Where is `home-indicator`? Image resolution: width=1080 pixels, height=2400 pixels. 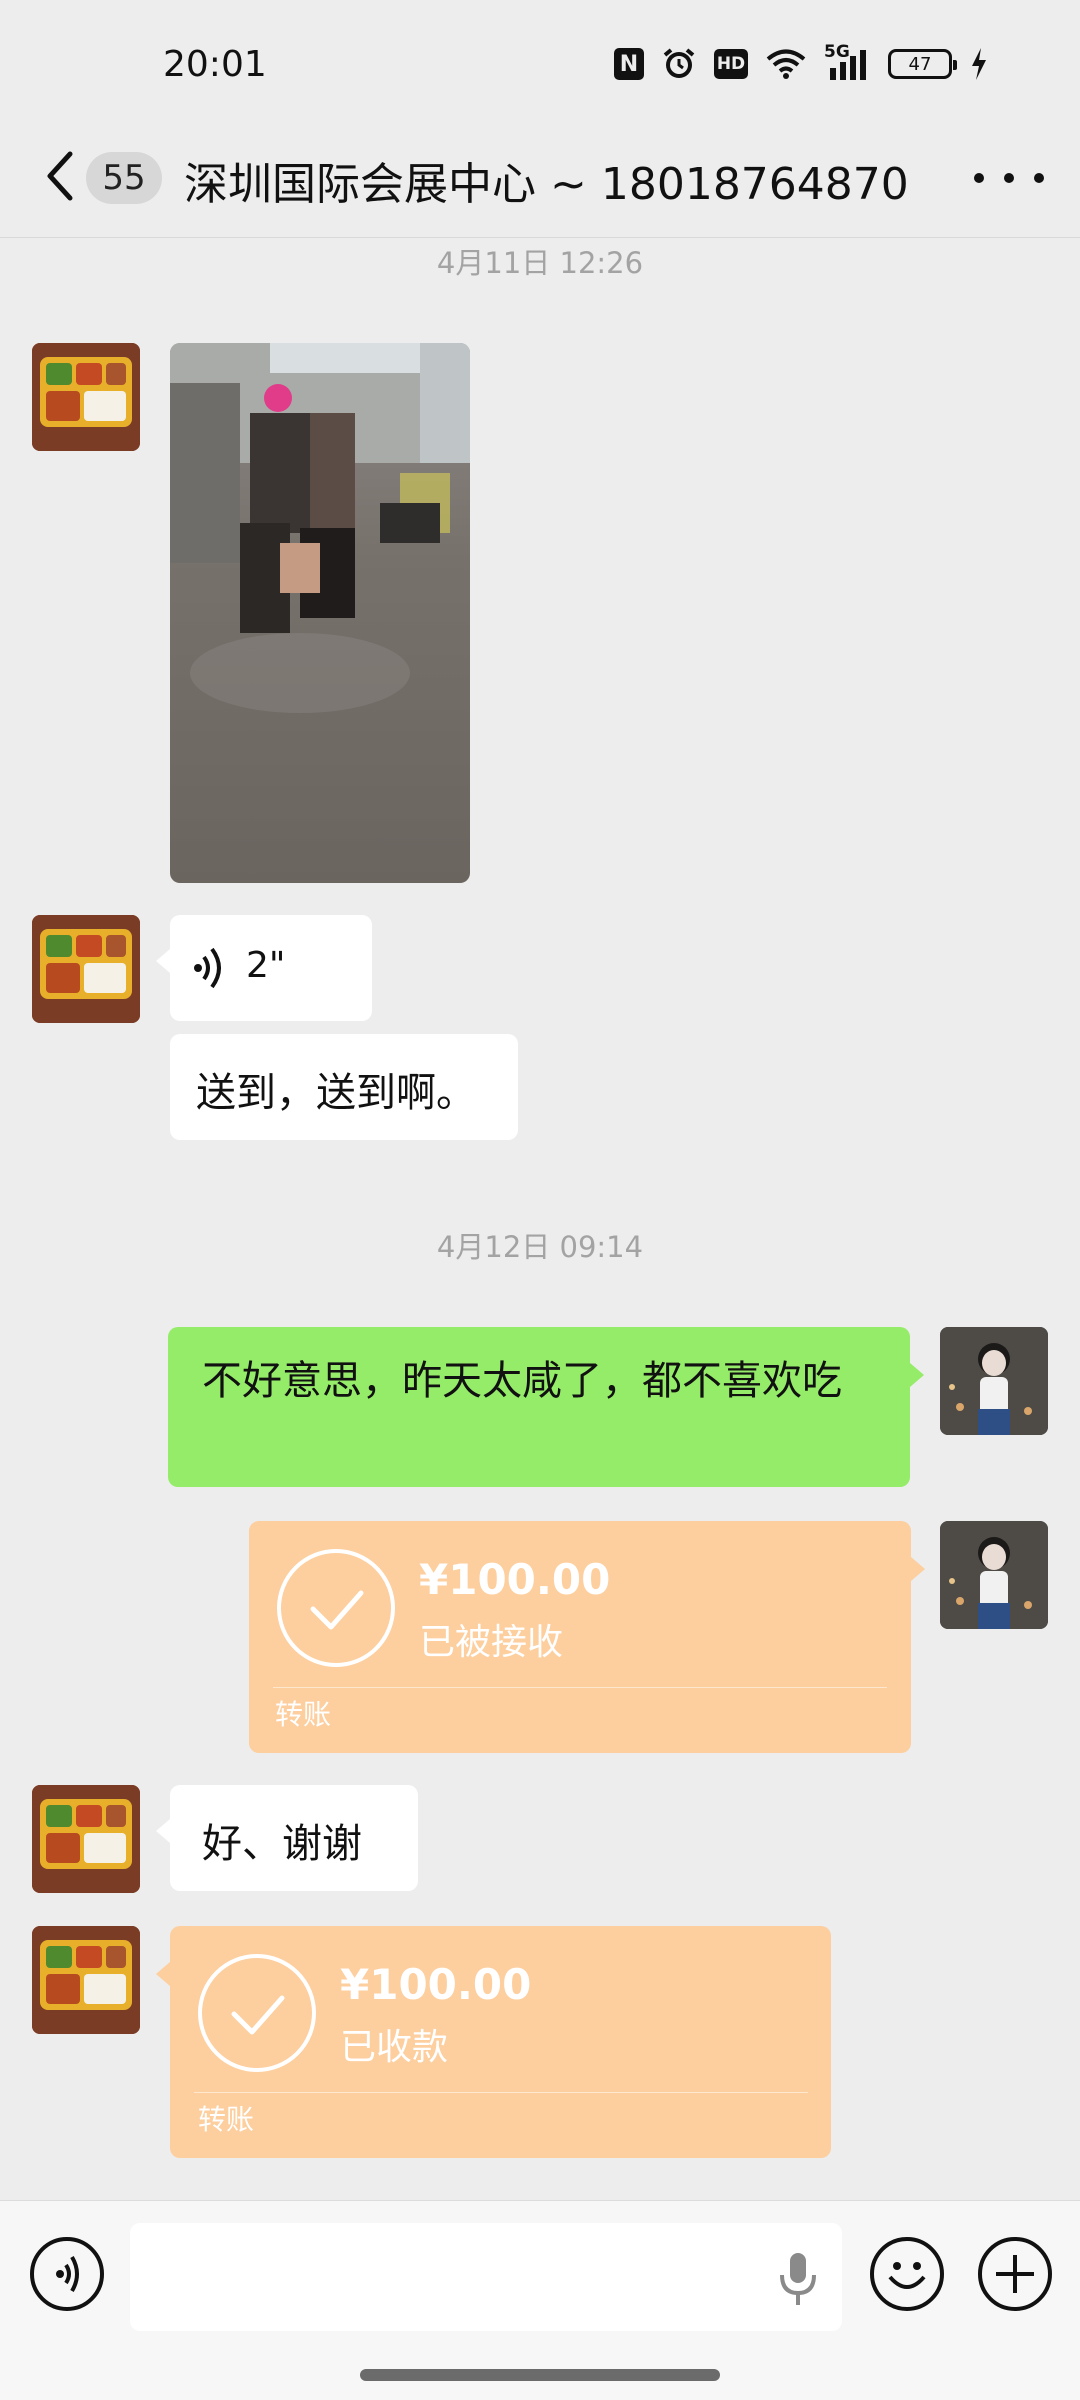
home-indicator is located at coordinates (540, 2375).